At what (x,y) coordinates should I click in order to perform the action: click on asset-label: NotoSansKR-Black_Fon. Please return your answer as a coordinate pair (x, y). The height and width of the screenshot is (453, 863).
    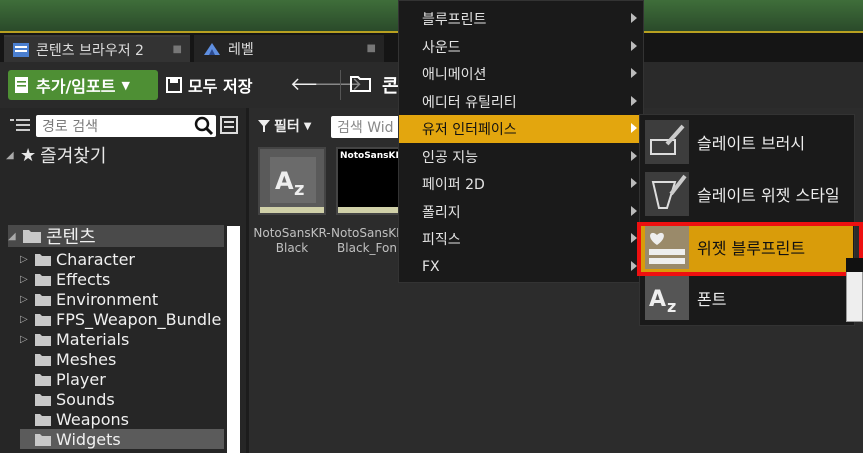
    Looking at the image, I should click on (367, 240).